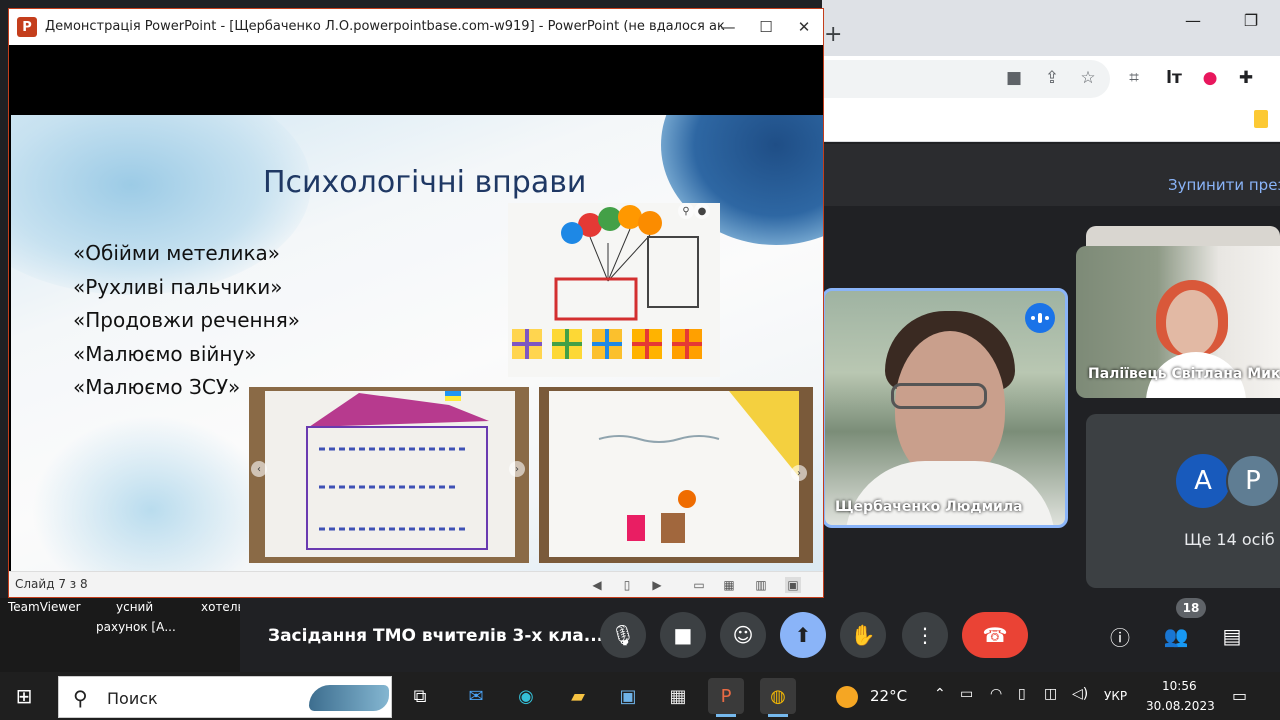 This screenshot has height=720, width=1280. I want to click on phone-hangup-icon: ☎, so click(995, 635).